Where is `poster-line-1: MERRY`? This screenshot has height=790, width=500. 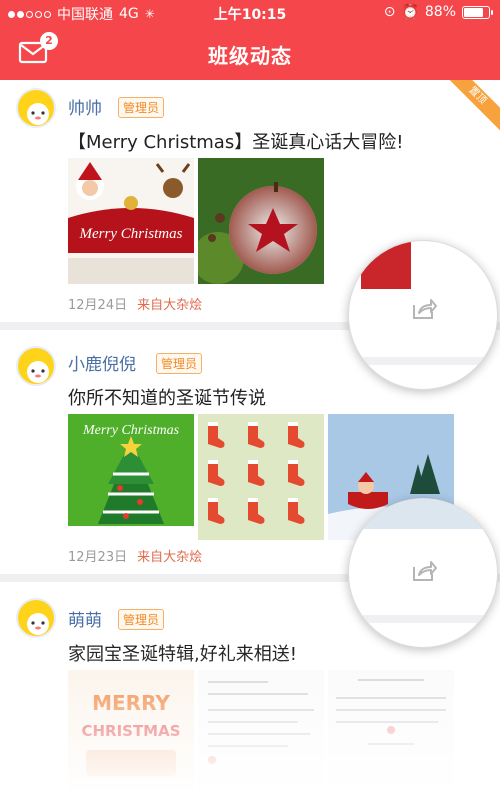
poster-line-1: MERRY is located at coordinates (131, 703).